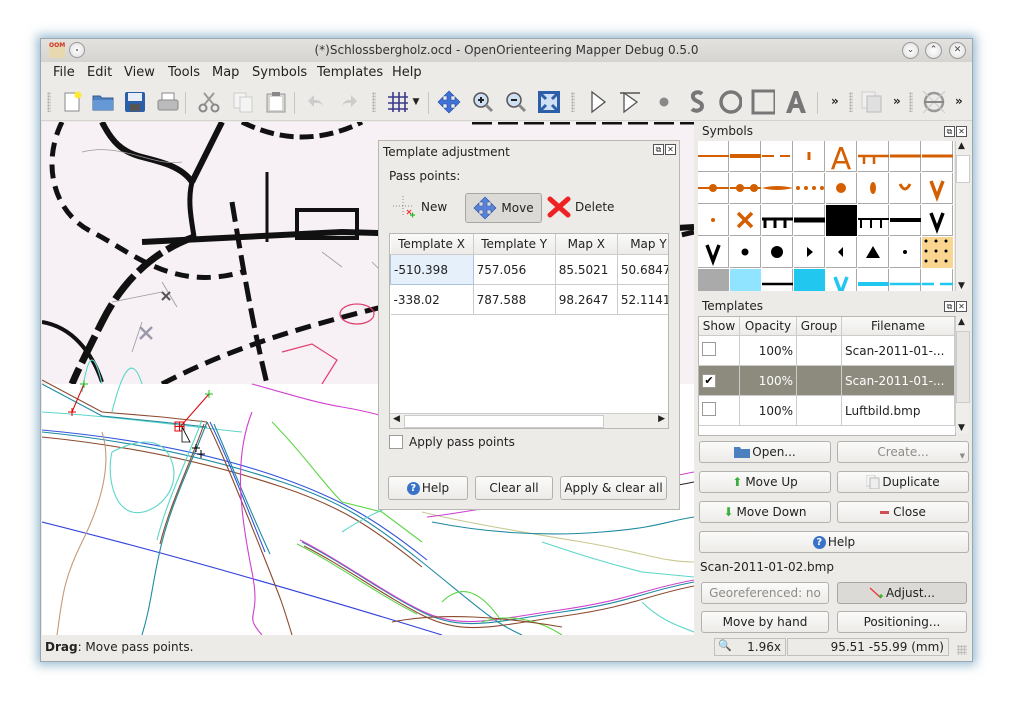 The height and width of the screenshot is (702, 1011). I want to click on draw-point-tool, so click(664, 102).